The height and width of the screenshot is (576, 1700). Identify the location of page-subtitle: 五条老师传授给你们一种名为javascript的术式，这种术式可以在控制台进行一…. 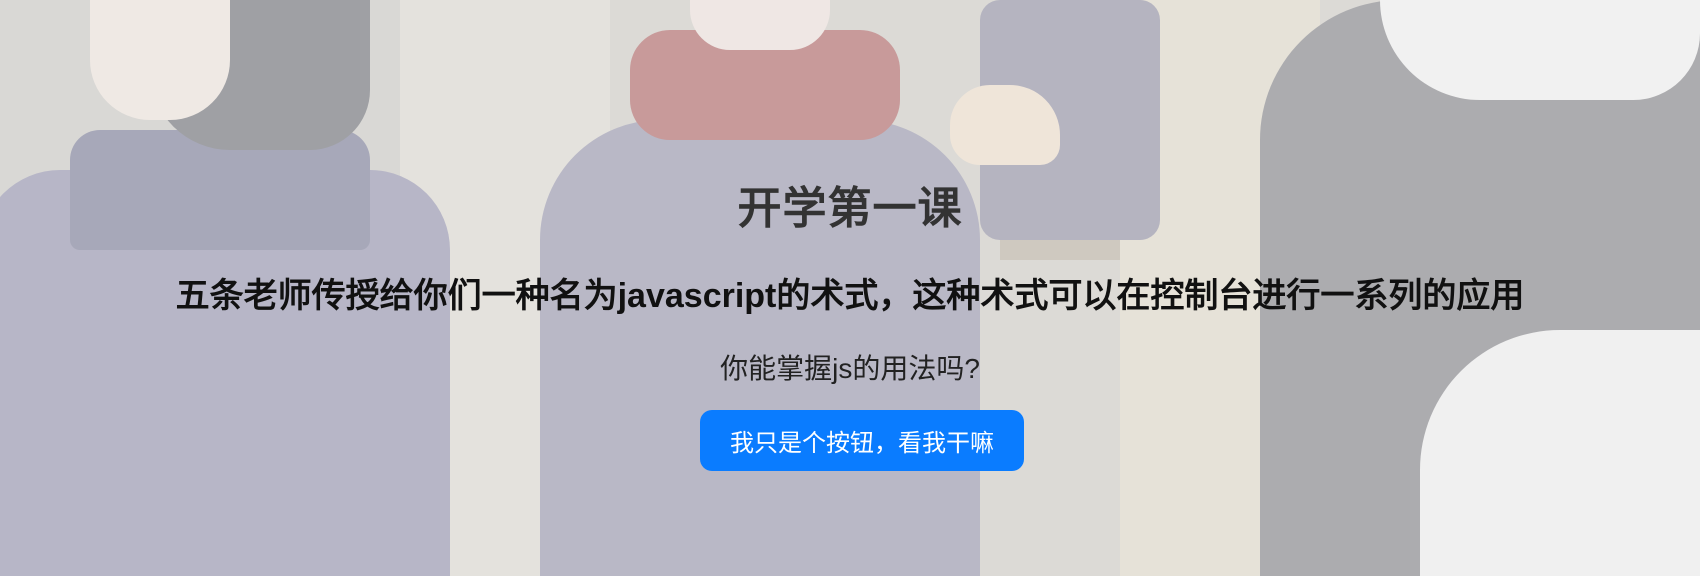
(850, 296).